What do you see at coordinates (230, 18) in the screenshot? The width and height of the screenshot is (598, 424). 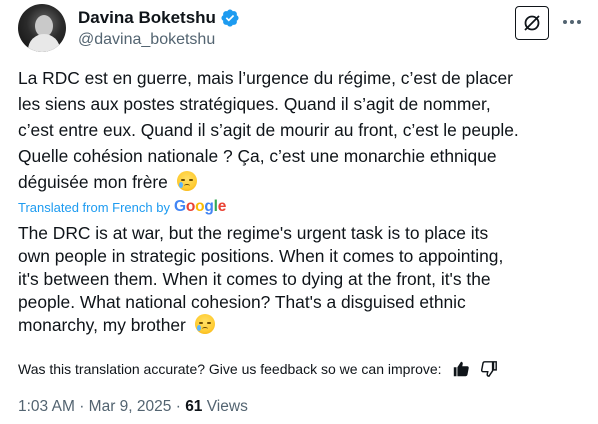 I see `verified-badge-icon` at bounding box center [230, 18].